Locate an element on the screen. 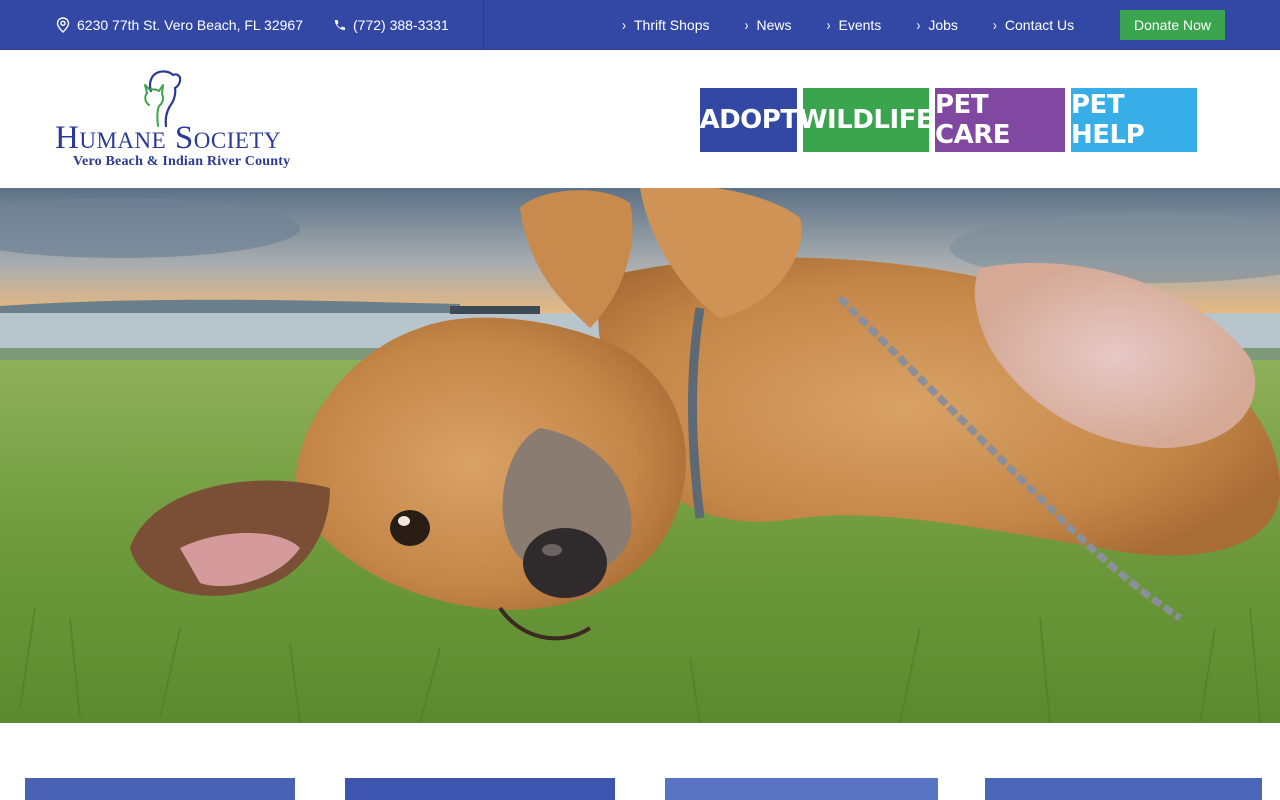 This screenshot has height=800, width=1280. address-info: 6230 77th St. Vero Beach, FL 32967 is located at coordinates (179, 25).